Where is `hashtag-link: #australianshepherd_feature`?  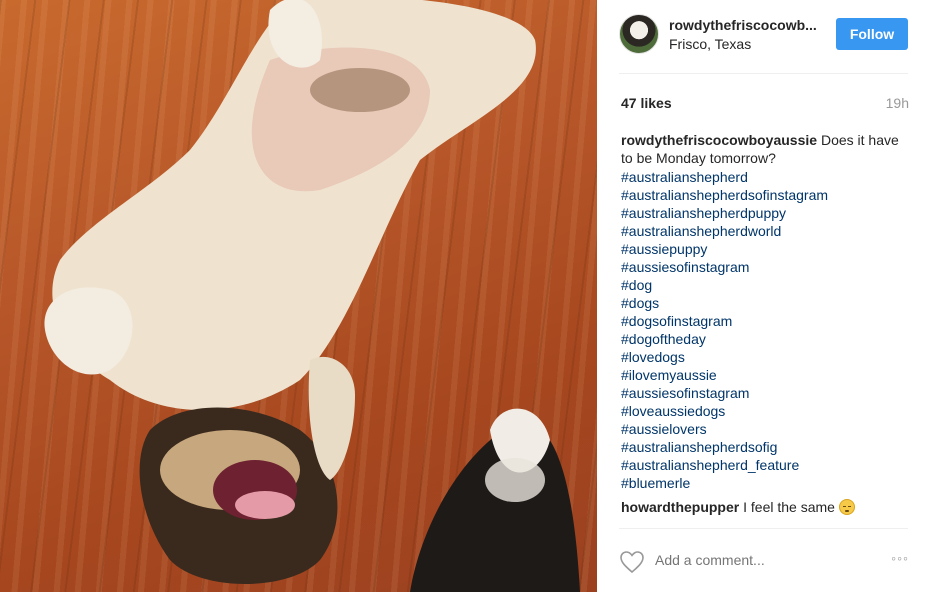
hashtag-link: #australianshepherd_feature is located at coordinates (766, 465).